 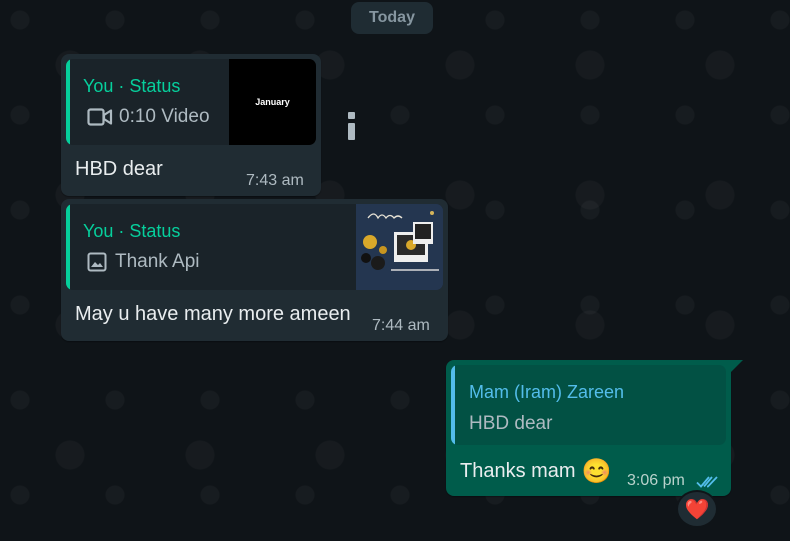 I want to click on image-icon, so click(x=97, y=262).